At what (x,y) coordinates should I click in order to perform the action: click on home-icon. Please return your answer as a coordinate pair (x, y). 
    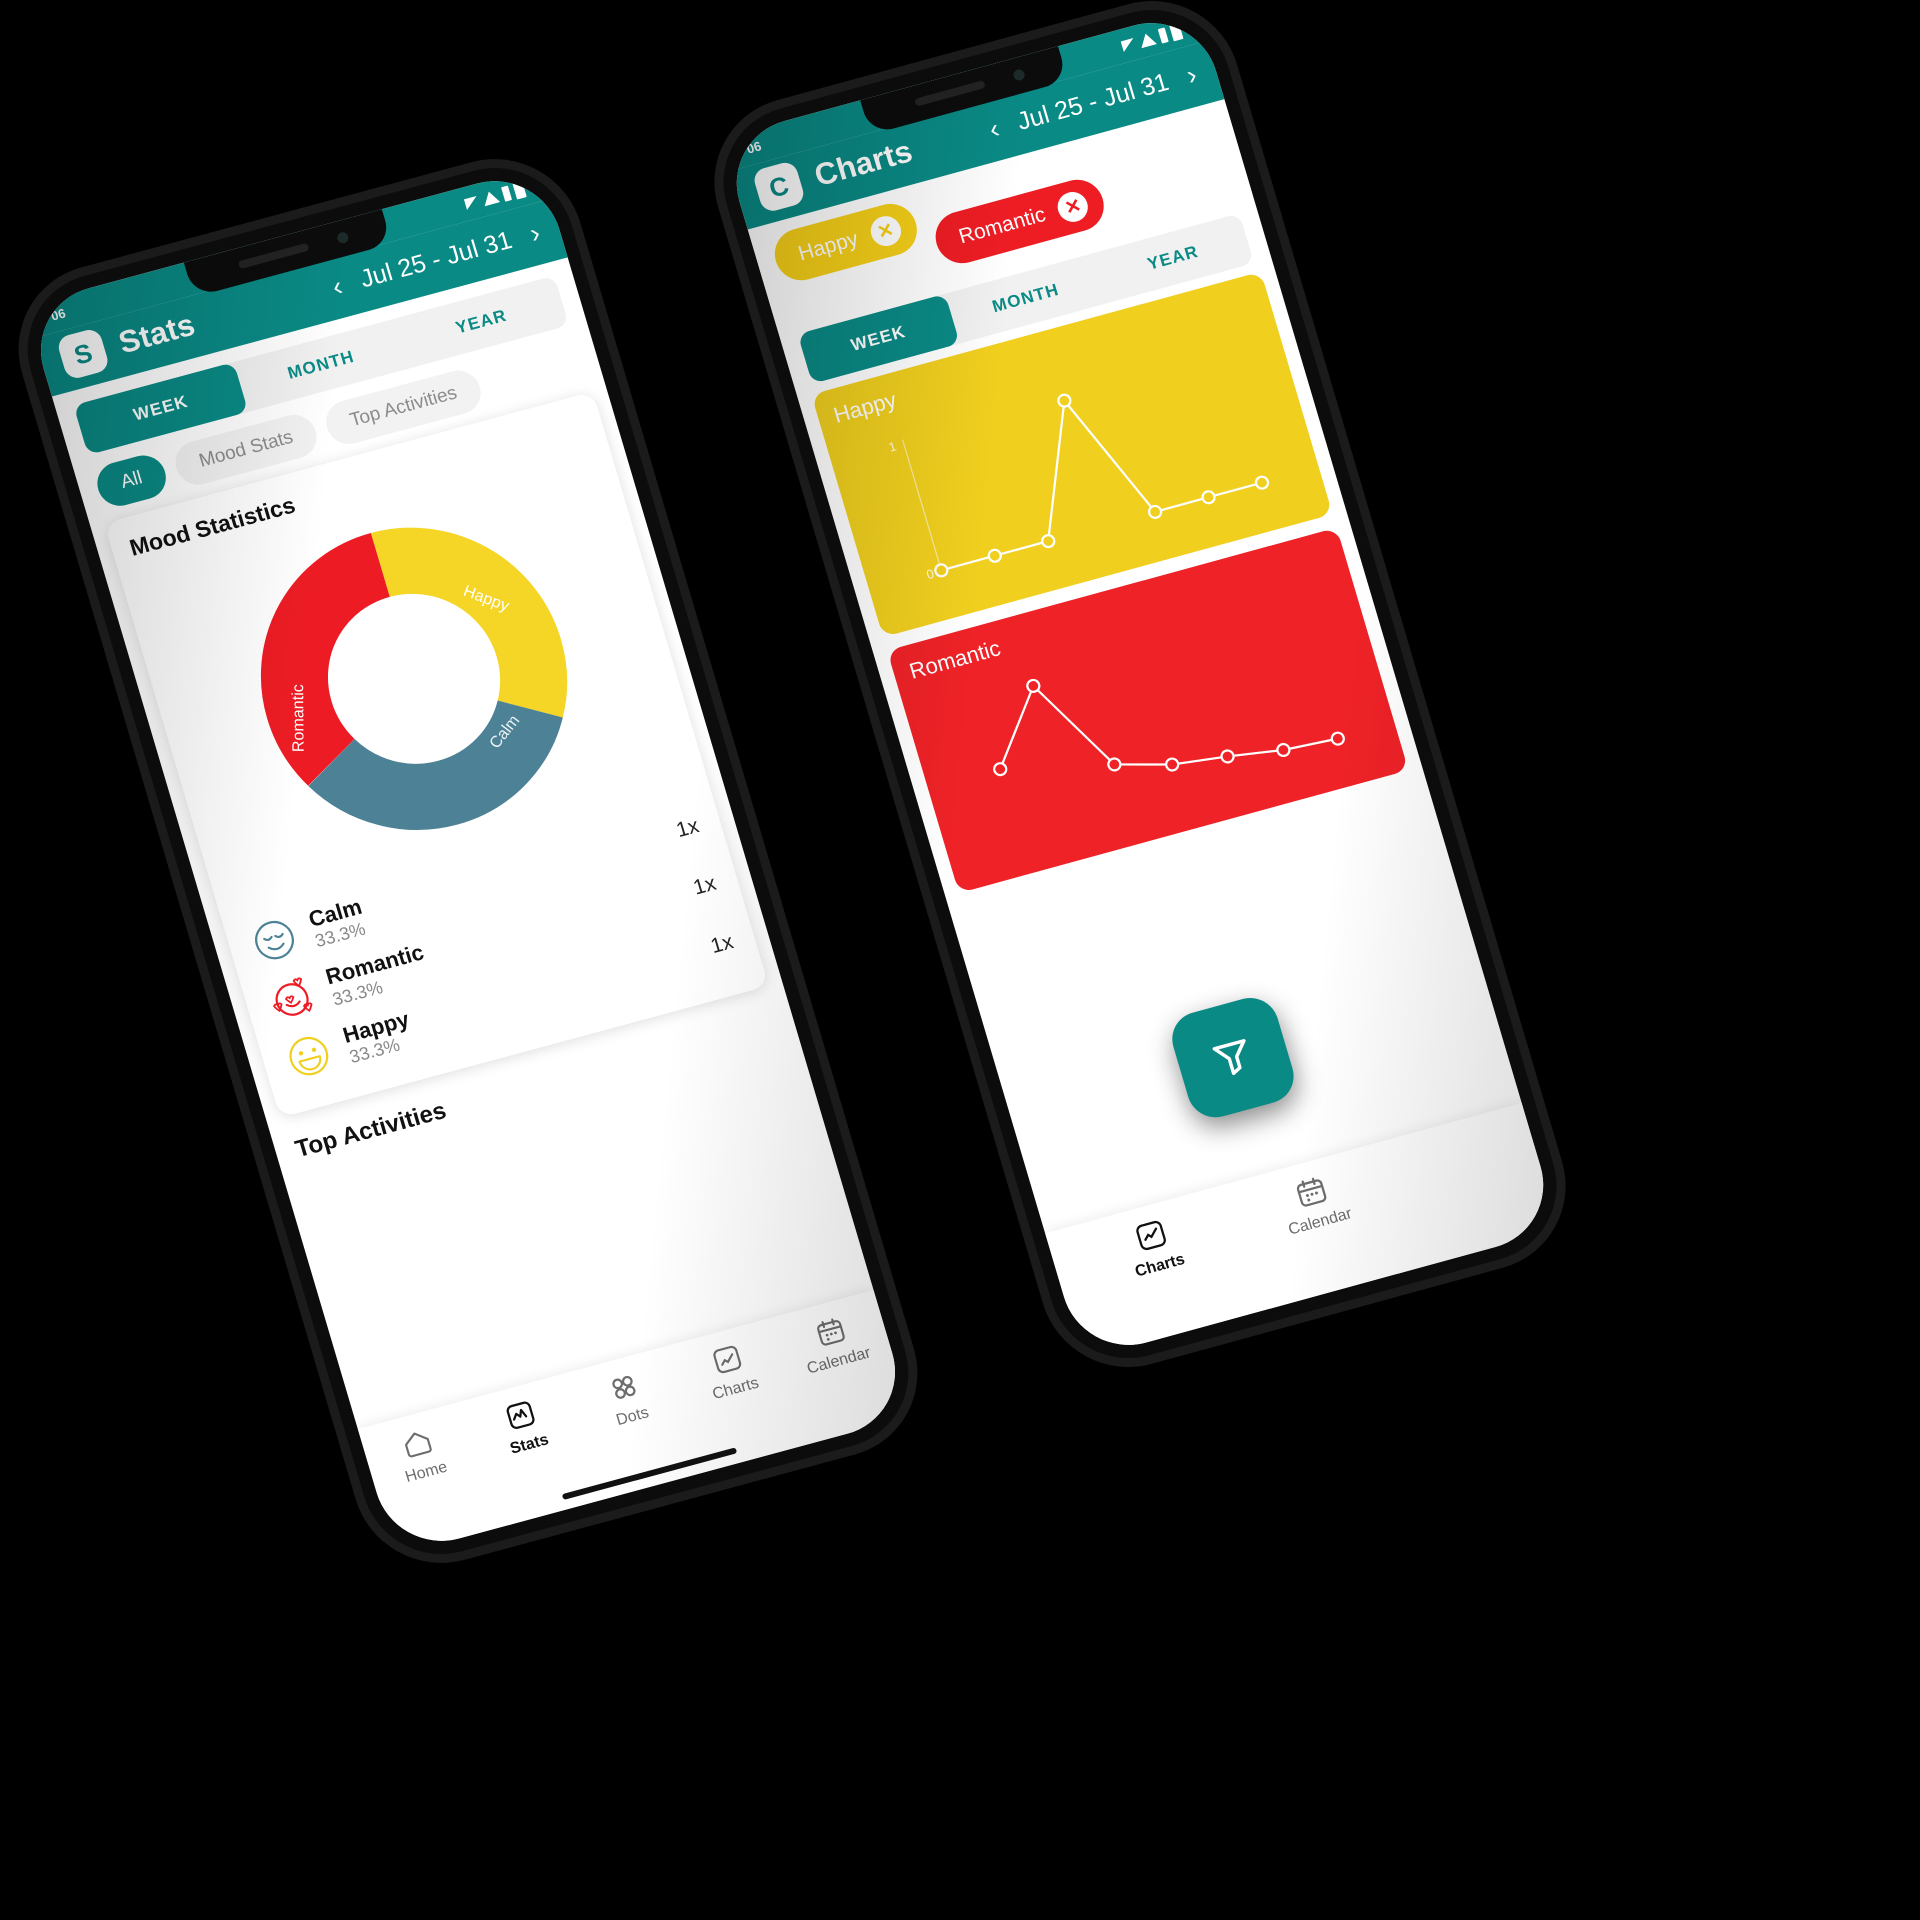
    Looking at the image, I should click on (419, 1445).